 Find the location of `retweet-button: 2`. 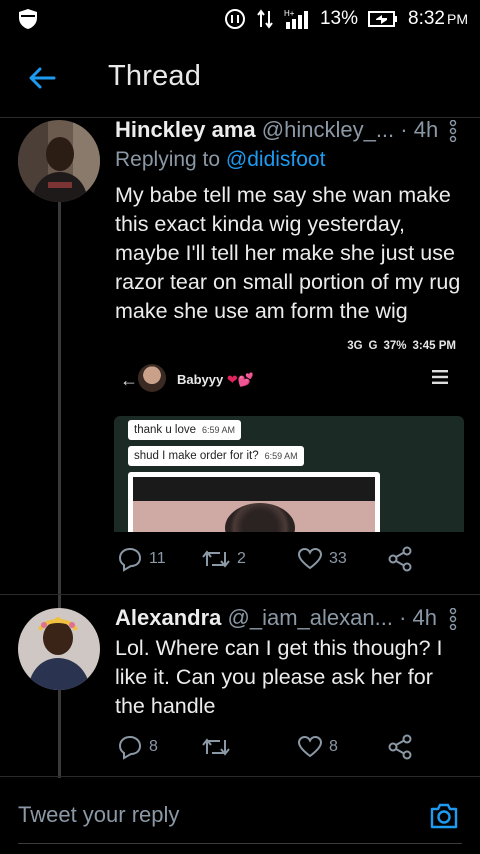

retweet-button: 2 is located at coordinates (223, 559).